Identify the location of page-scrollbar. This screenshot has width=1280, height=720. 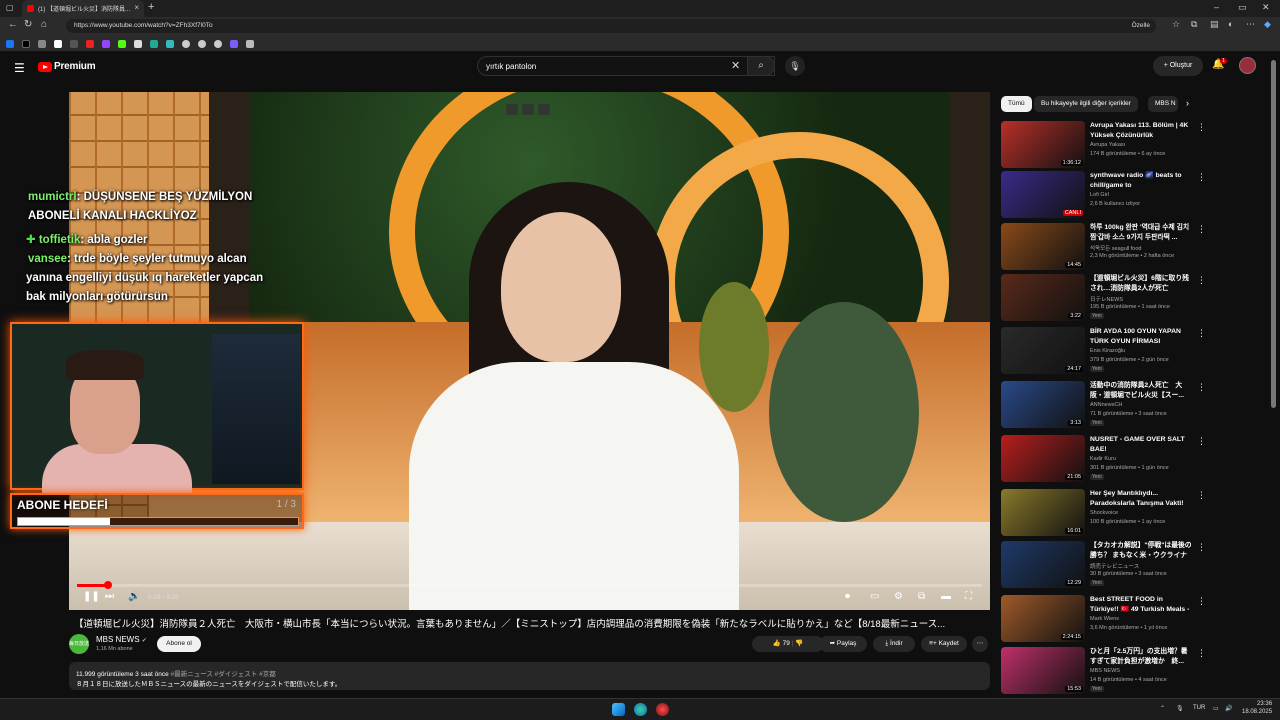
(1273, 234).